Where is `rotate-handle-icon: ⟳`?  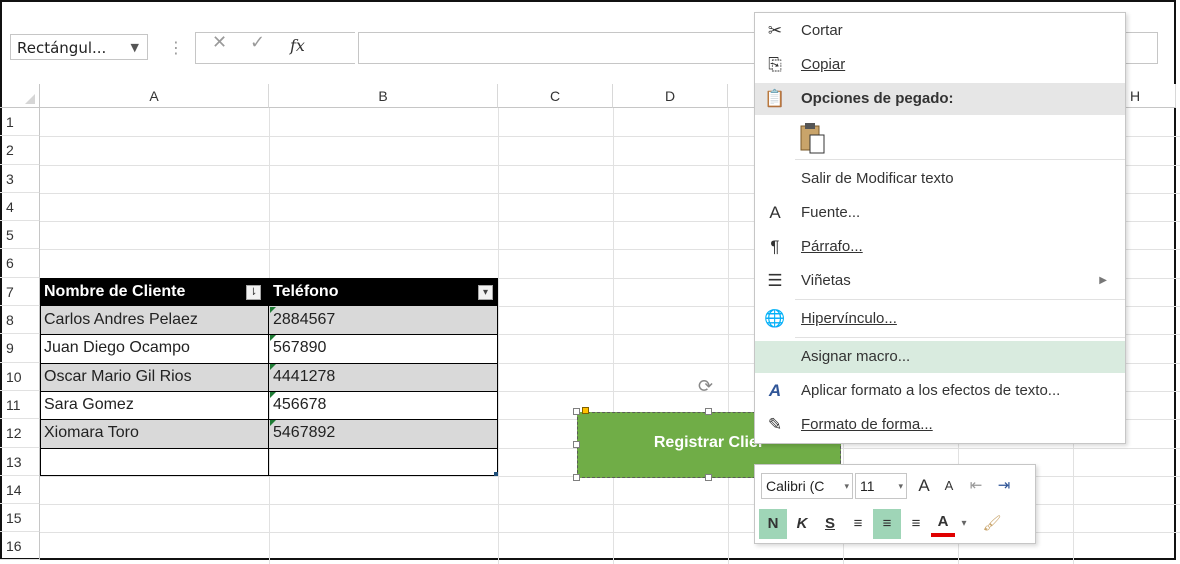 rotate-handle-icon: ⟳ is located at coordinates (705, 386).